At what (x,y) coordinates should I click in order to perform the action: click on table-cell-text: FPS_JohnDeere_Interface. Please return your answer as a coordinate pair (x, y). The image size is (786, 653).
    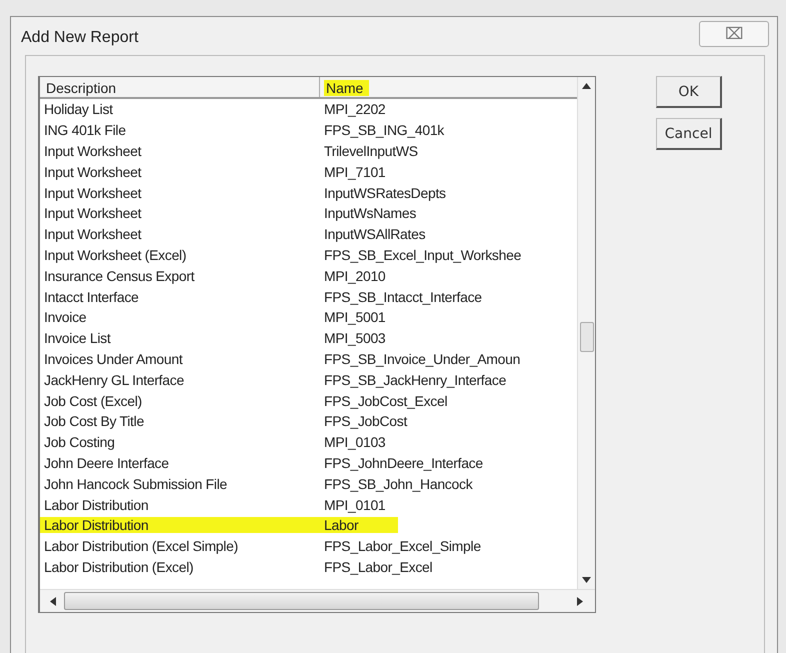
    Looking at the image, I should click on (403, 462).